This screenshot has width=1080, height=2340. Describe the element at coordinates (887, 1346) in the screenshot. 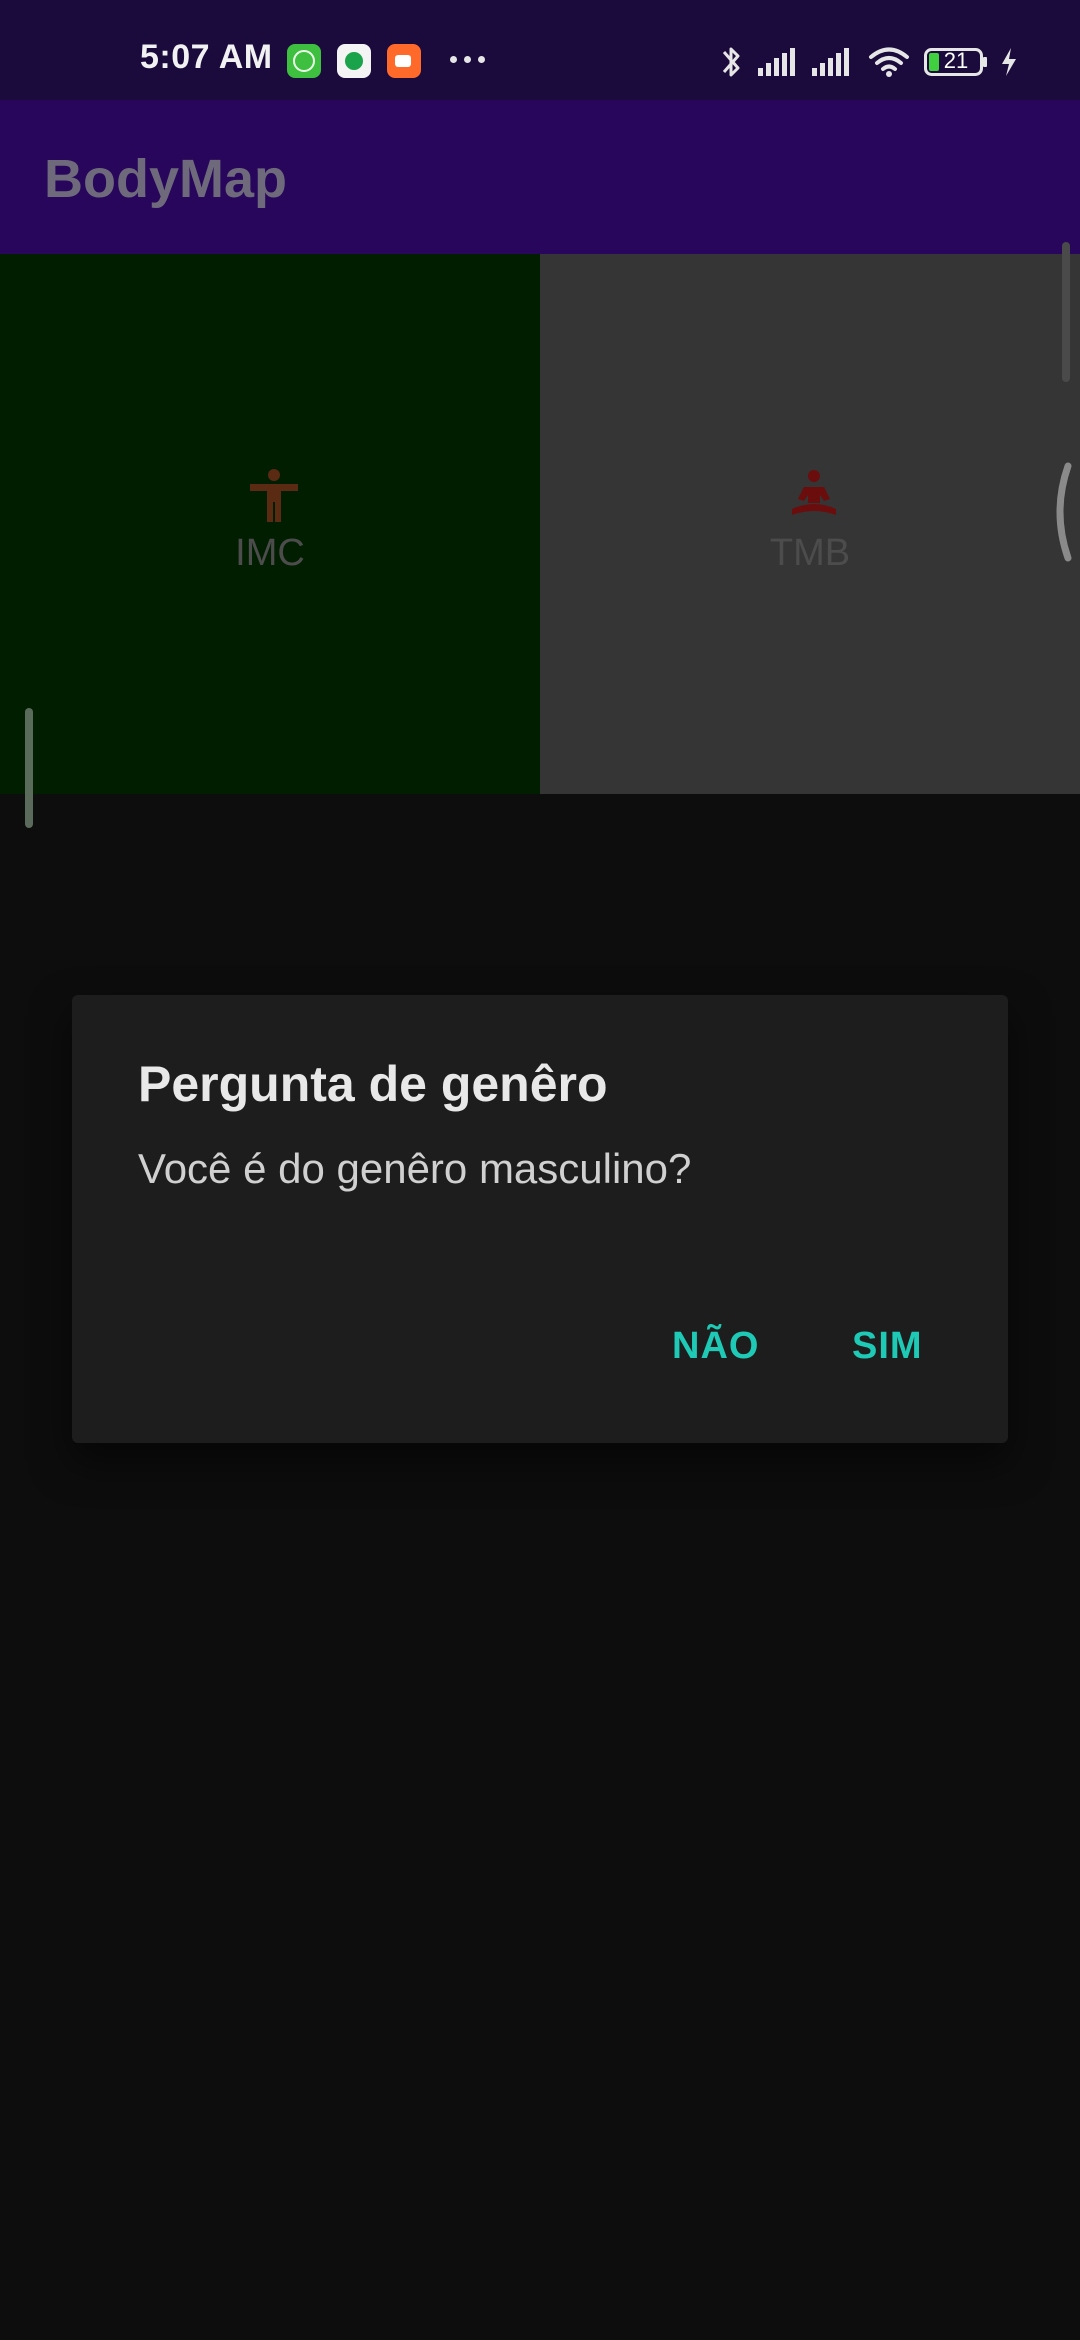

I see `yes-button: SIM` at that location.